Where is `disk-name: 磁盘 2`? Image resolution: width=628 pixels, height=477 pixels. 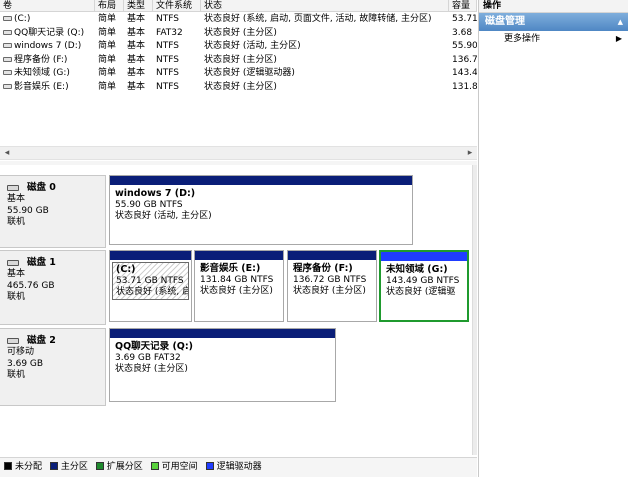 disk-name: 磁盘 2 is located at coordinates (41, 340).